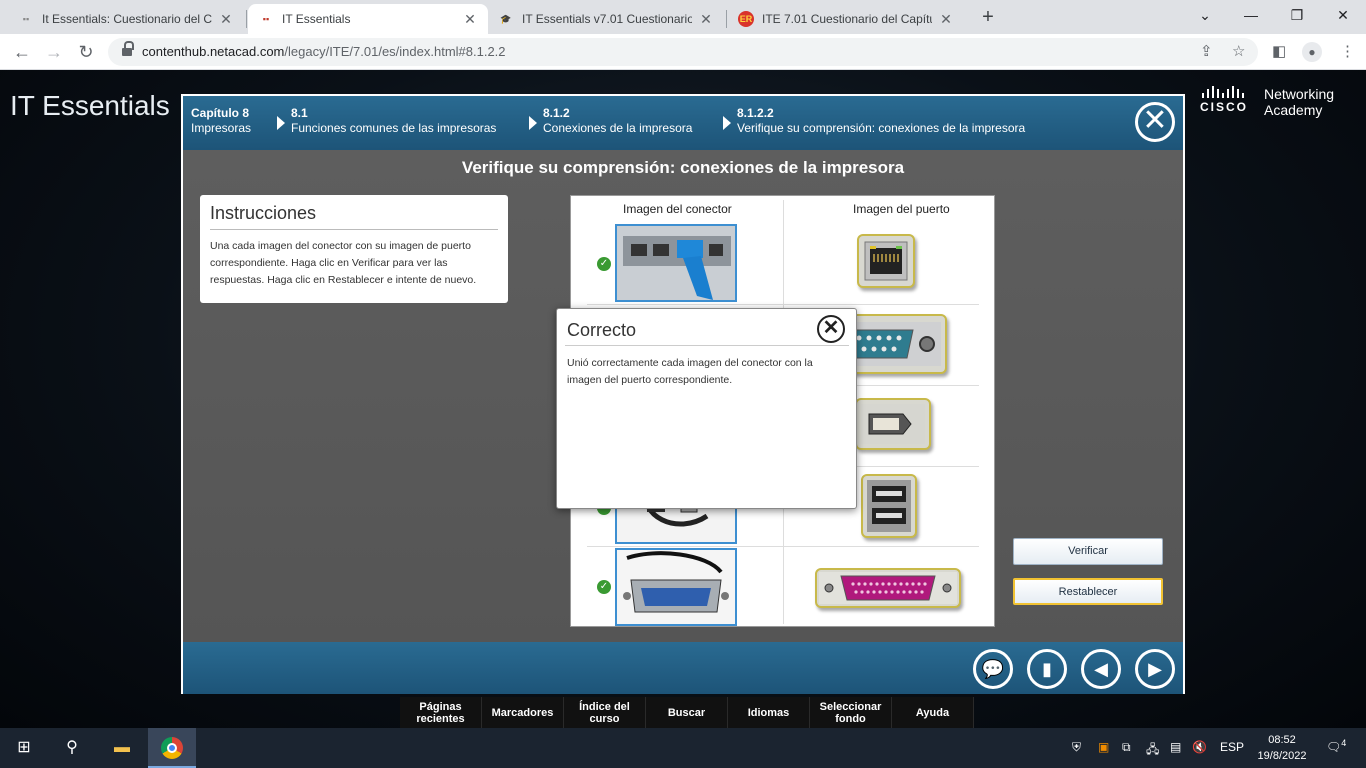  I want to click on app-tray-icon: ▣, so click(1103, 747).